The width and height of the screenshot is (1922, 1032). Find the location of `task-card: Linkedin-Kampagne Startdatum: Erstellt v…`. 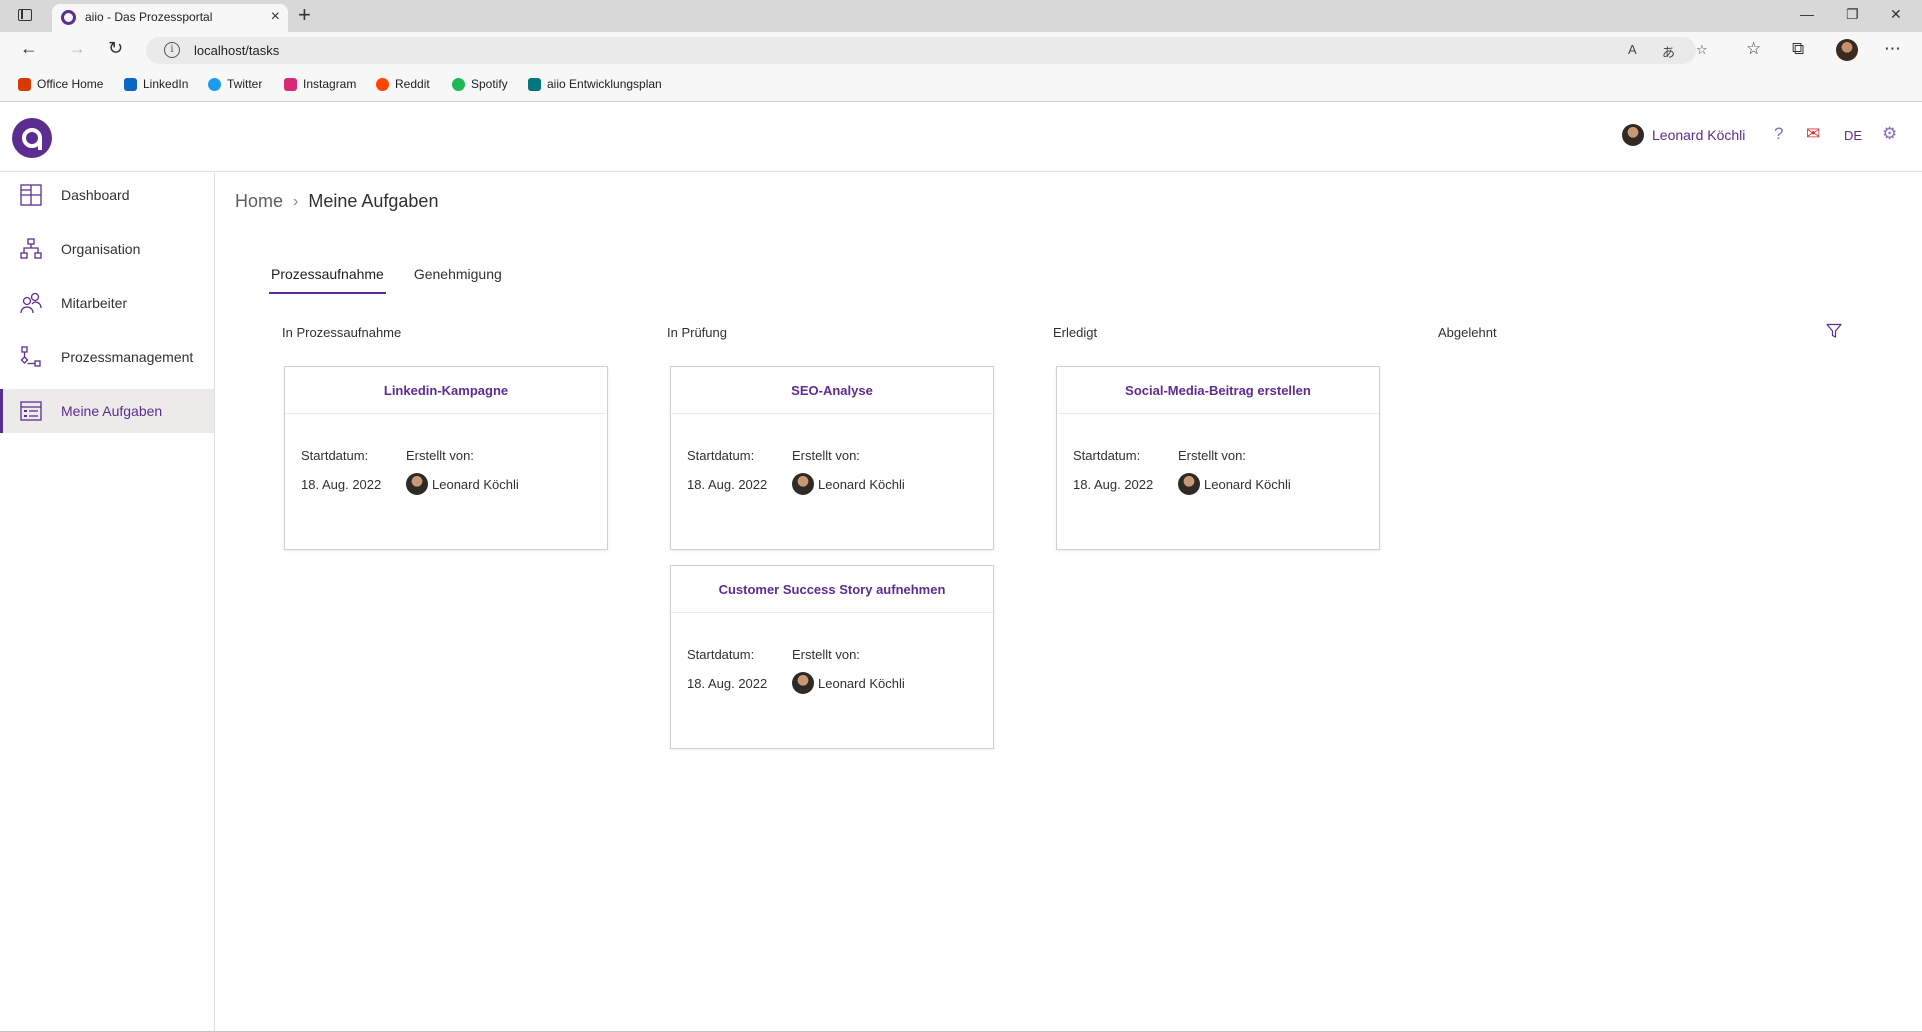

task-card: Linkedin-Kampagne Startdatum: Erstellt v… is located at coordinates (446, 458).